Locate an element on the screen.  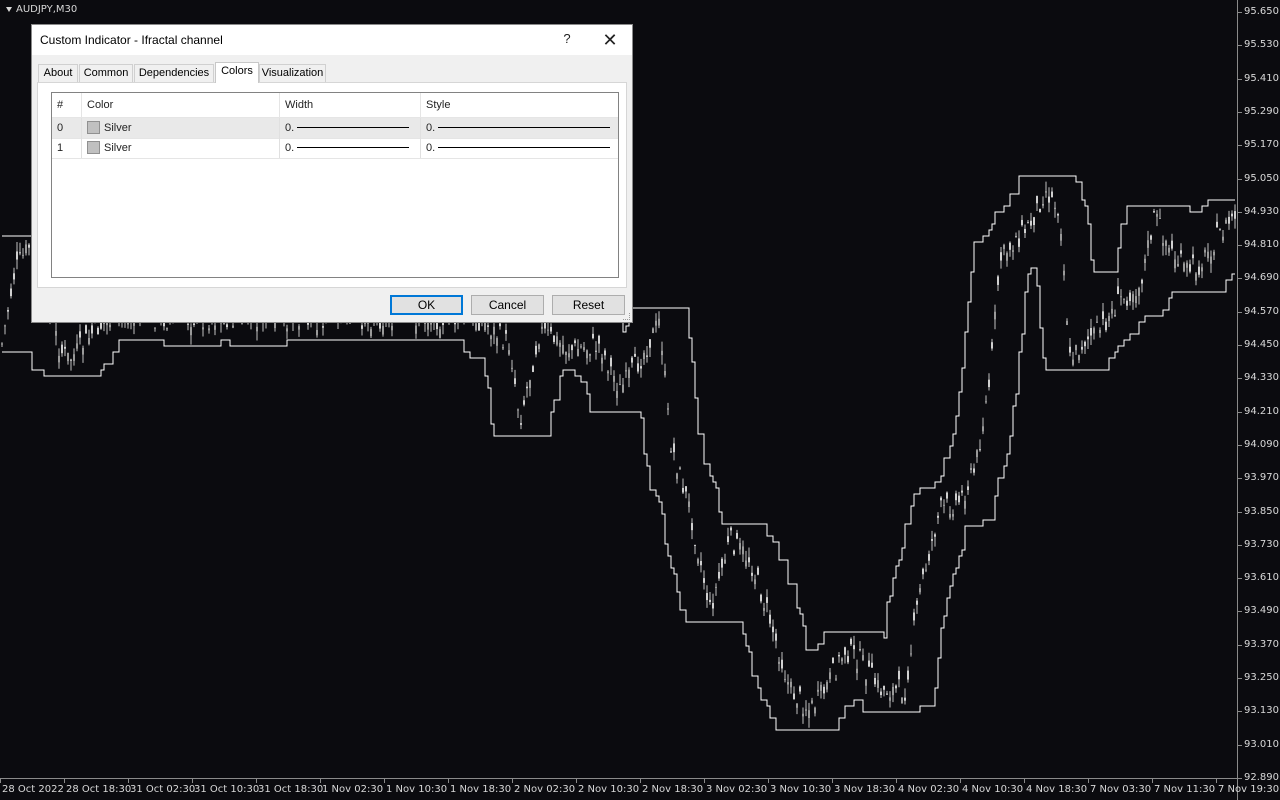
price-label: 95.050 is located at coordinates (1261, 178).